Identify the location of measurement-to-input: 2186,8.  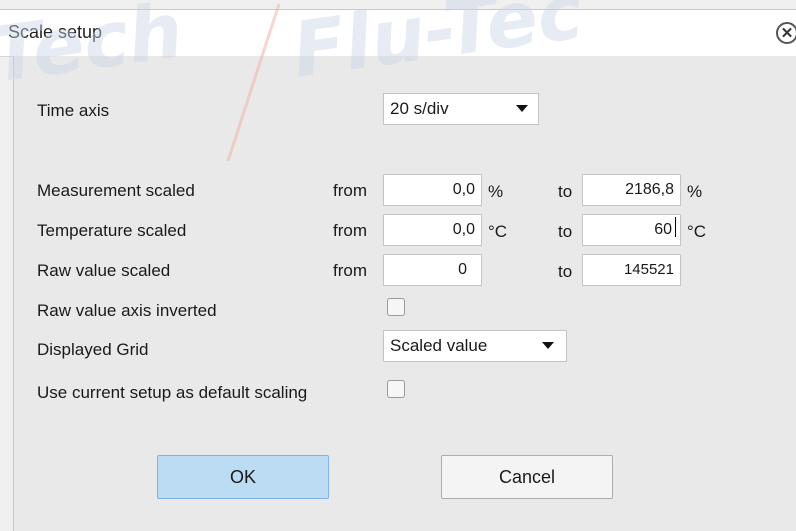
(631, 190).